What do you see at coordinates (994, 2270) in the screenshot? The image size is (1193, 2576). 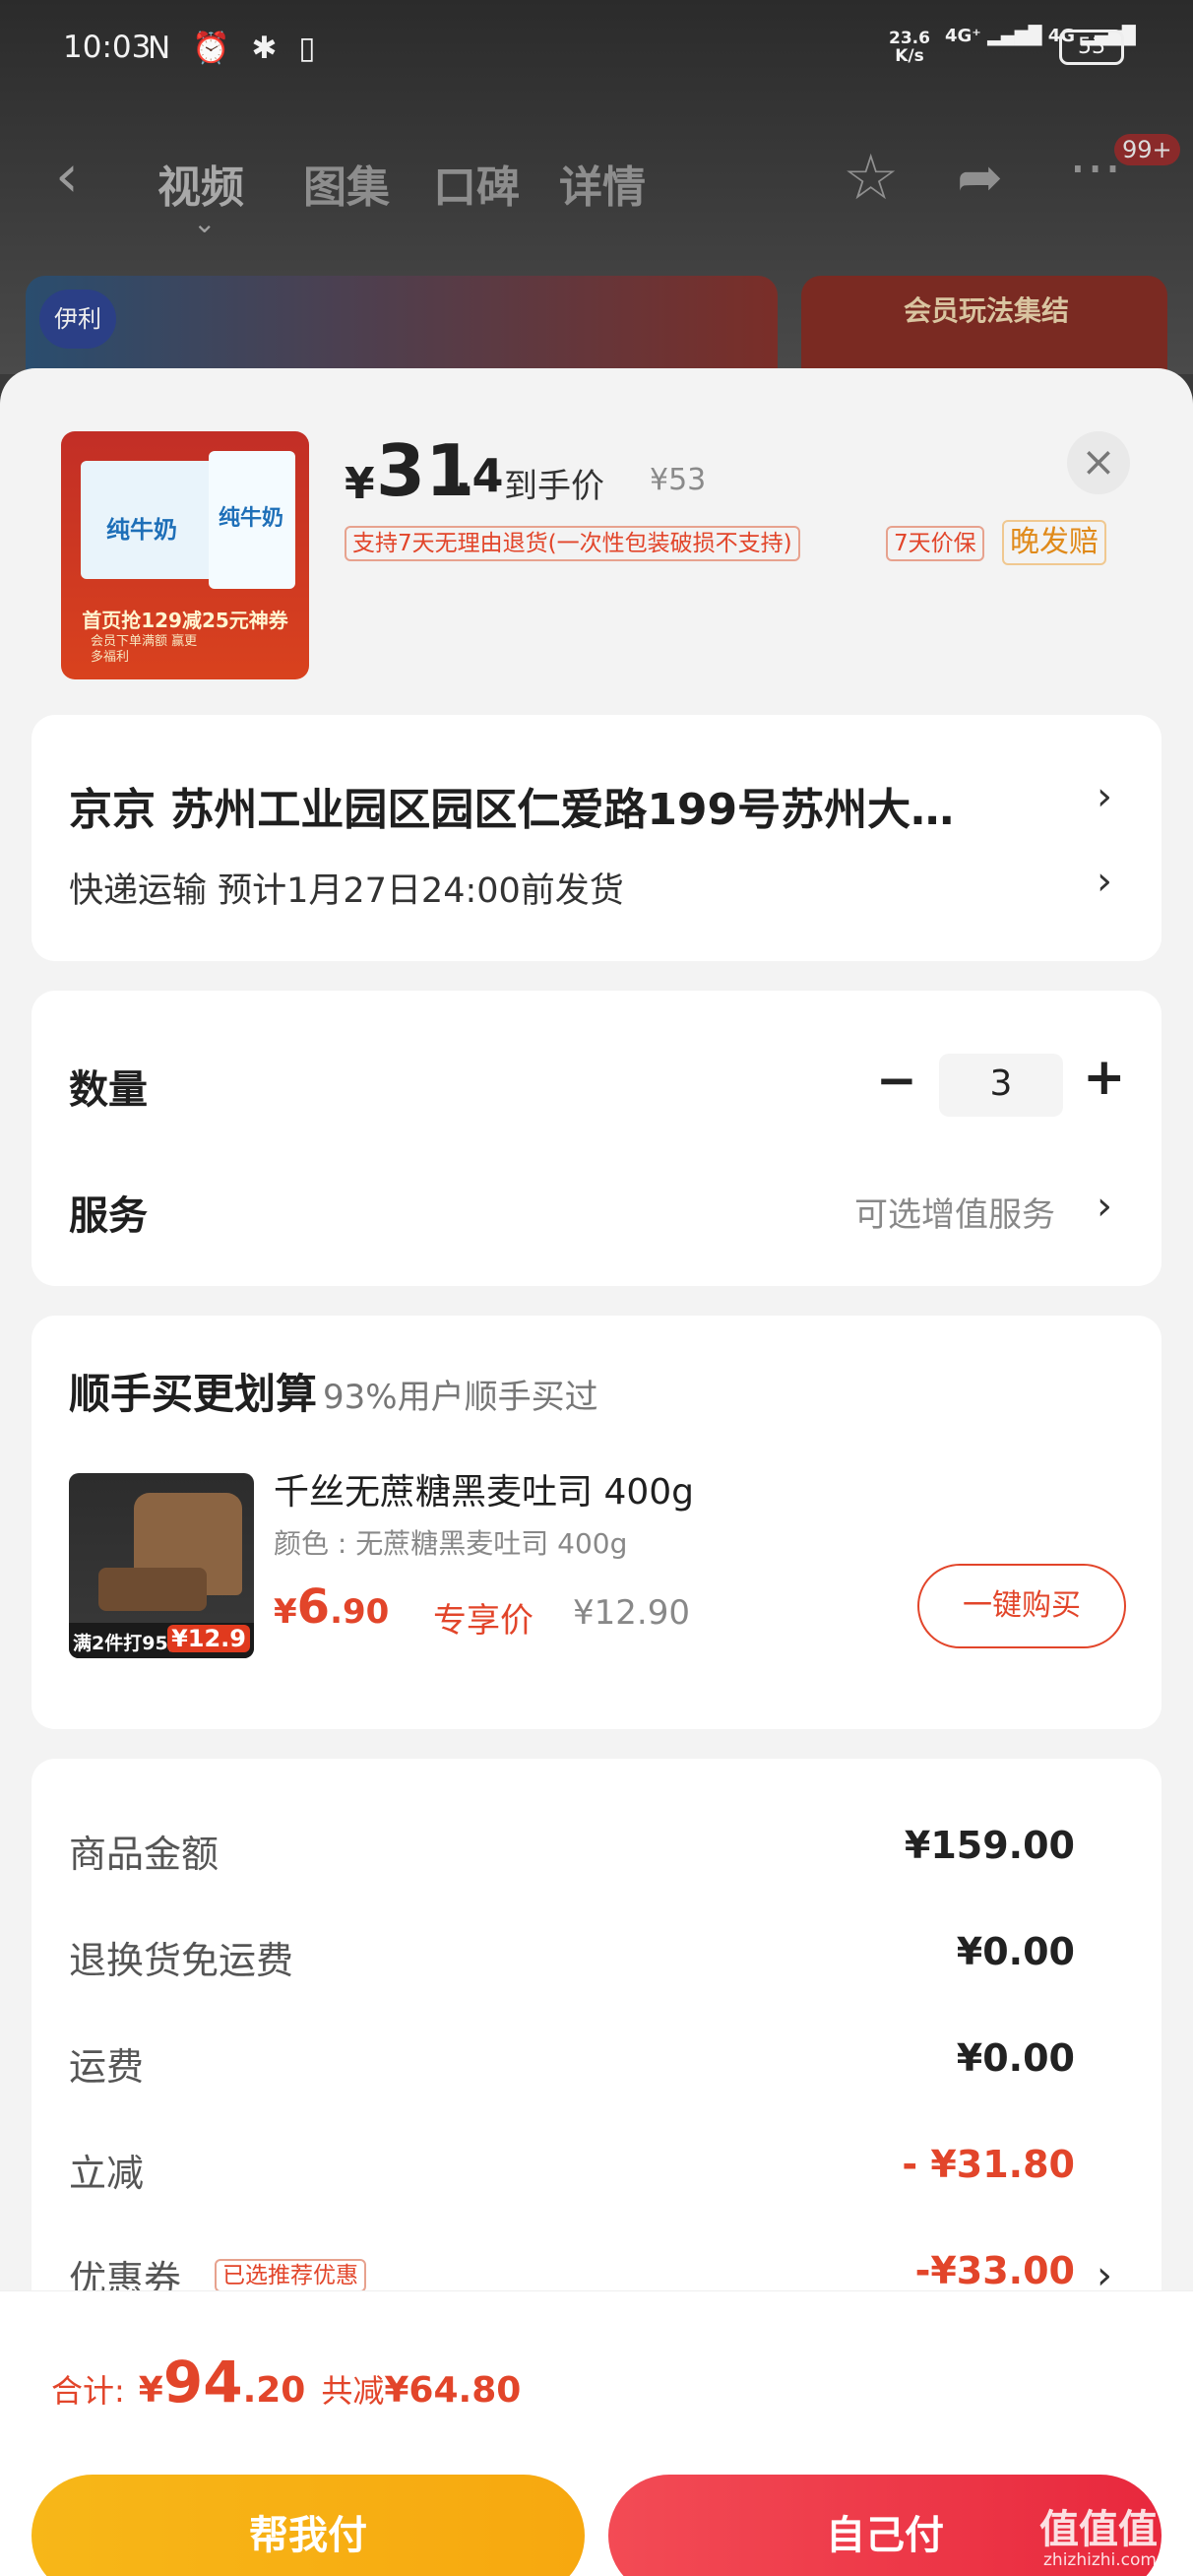 I see `summary-value: -¥33.00` at bounding box center [994, 2270].